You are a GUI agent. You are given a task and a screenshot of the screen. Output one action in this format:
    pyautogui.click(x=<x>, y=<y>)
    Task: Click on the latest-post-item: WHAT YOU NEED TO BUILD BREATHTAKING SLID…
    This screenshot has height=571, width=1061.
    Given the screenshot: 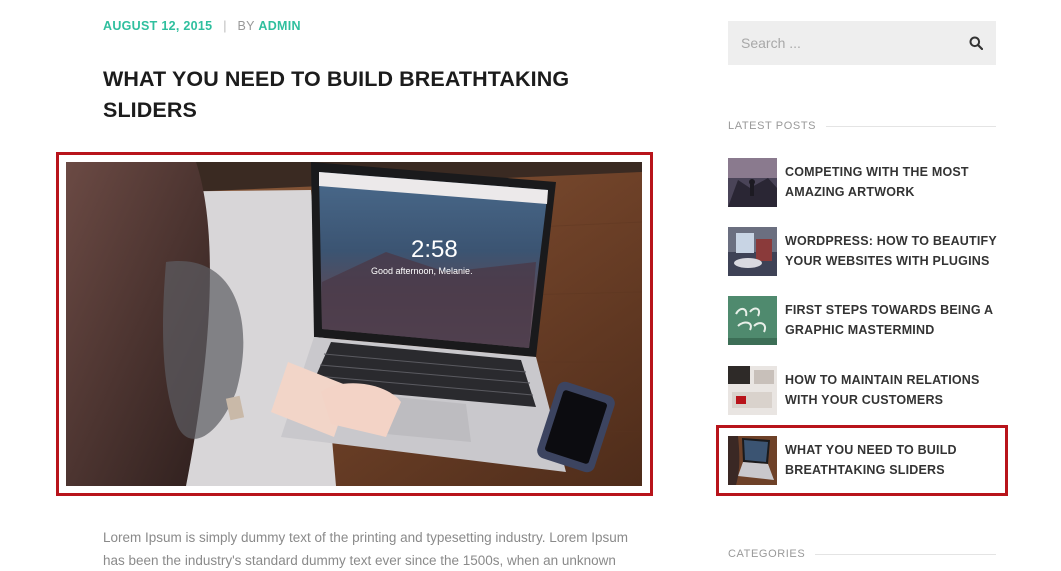 What is the action you would take?
    pyautogui.click(x=863, y=460)
    